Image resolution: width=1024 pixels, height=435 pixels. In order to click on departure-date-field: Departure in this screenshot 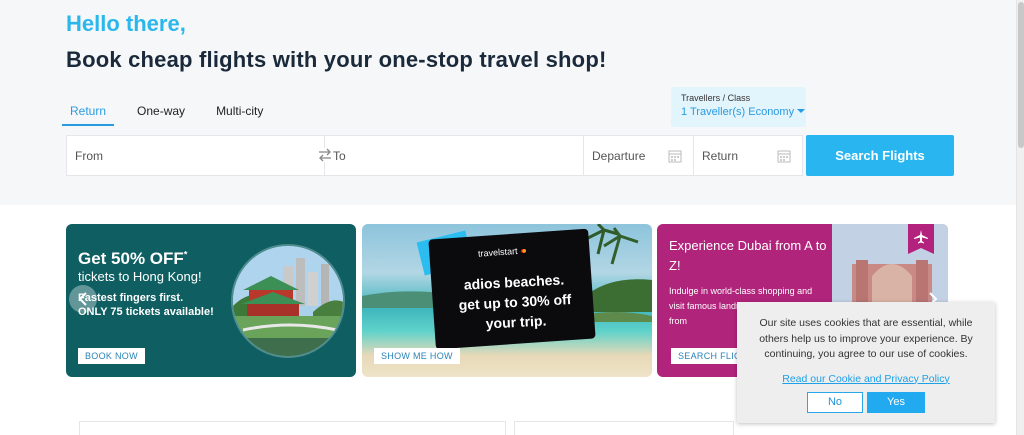, I will do `click(639, 155)`.